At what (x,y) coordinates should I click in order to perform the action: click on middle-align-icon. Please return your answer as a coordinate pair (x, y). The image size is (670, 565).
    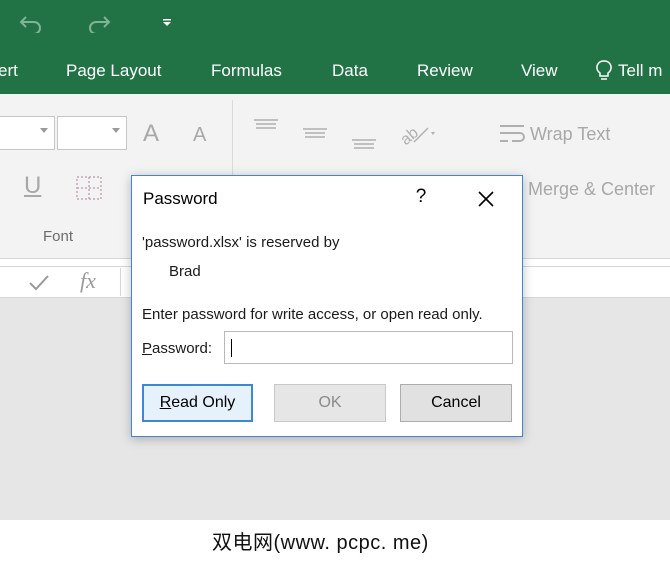
    Looking at the image, I should click on (315, 133).